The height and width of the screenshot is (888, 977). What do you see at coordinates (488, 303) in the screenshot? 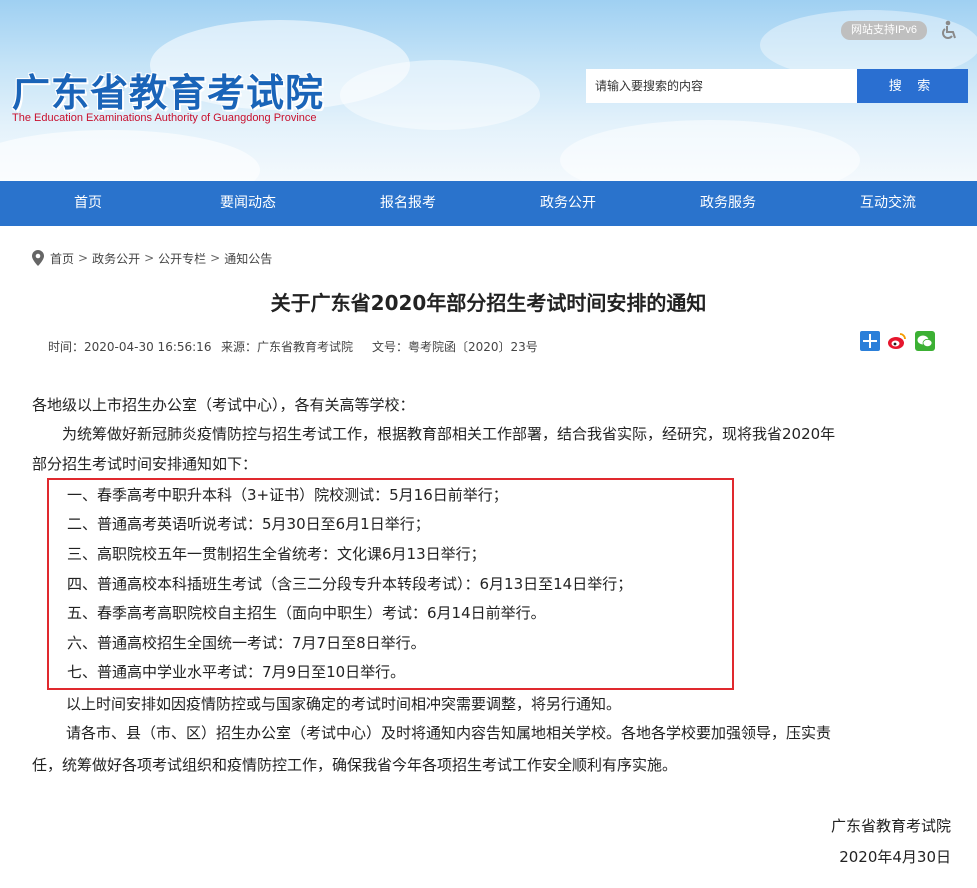
I see `article-title: 关于广东省2020年部分招生考试时间安排的通知` at bounding box center [488, 303].